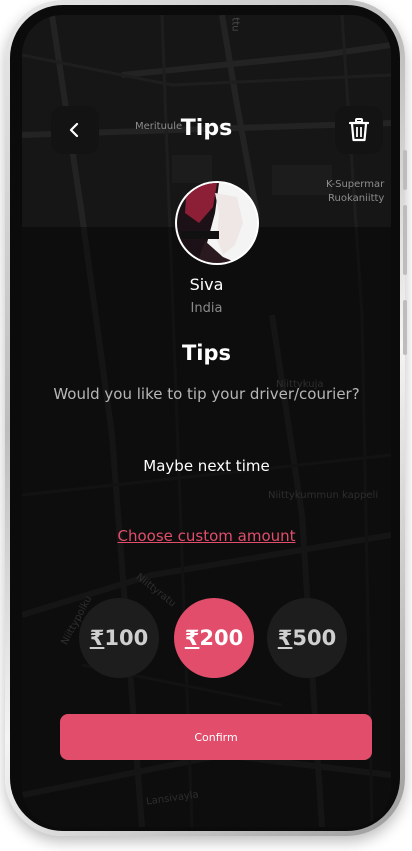 The image size is (412, 851). I want to click on power-button, so click(405, 170).